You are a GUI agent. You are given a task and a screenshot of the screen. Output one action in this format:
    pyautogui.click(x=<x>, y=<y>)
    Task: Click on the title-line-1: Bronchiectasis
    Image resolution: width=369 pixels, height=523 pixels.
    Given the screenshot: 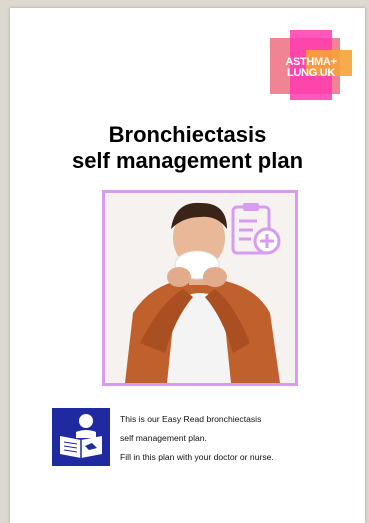 What is the action you would take?
    pyautogui.click(x=187, y=134)
    